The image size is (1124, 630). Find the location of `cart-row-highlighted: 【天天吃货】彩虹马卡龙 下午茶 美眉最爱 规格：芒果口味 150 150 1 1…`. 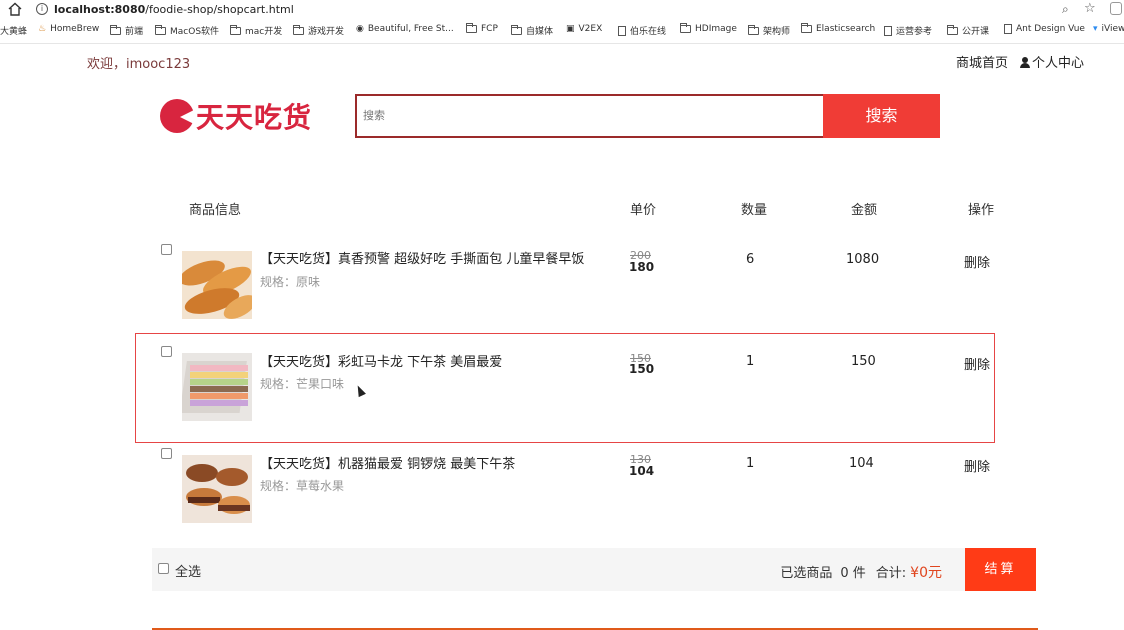

cart-row-highlighted: 【天天吃货】彩虹马卡龙 下午茶 美眉最爱 规格：芒果口味 150 150 1 1… is located at coordinates (565, 388).